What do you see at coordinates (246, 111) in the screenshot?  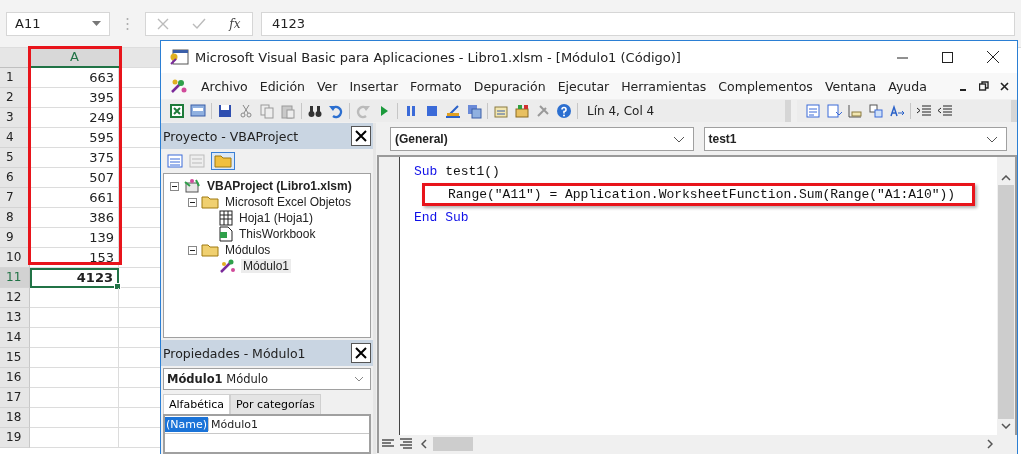 I see `cut-icon` at bounding box center [246, 111].